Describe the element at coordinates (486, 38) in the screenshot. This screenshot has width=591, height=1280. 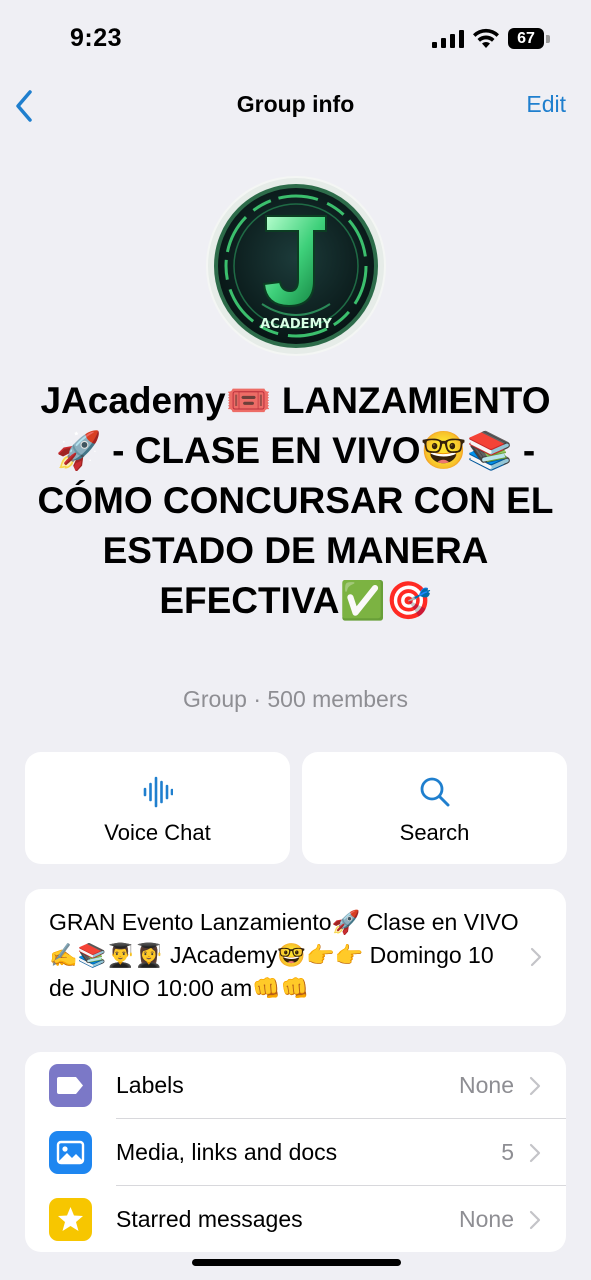
I see `wifi-icon` at that location.